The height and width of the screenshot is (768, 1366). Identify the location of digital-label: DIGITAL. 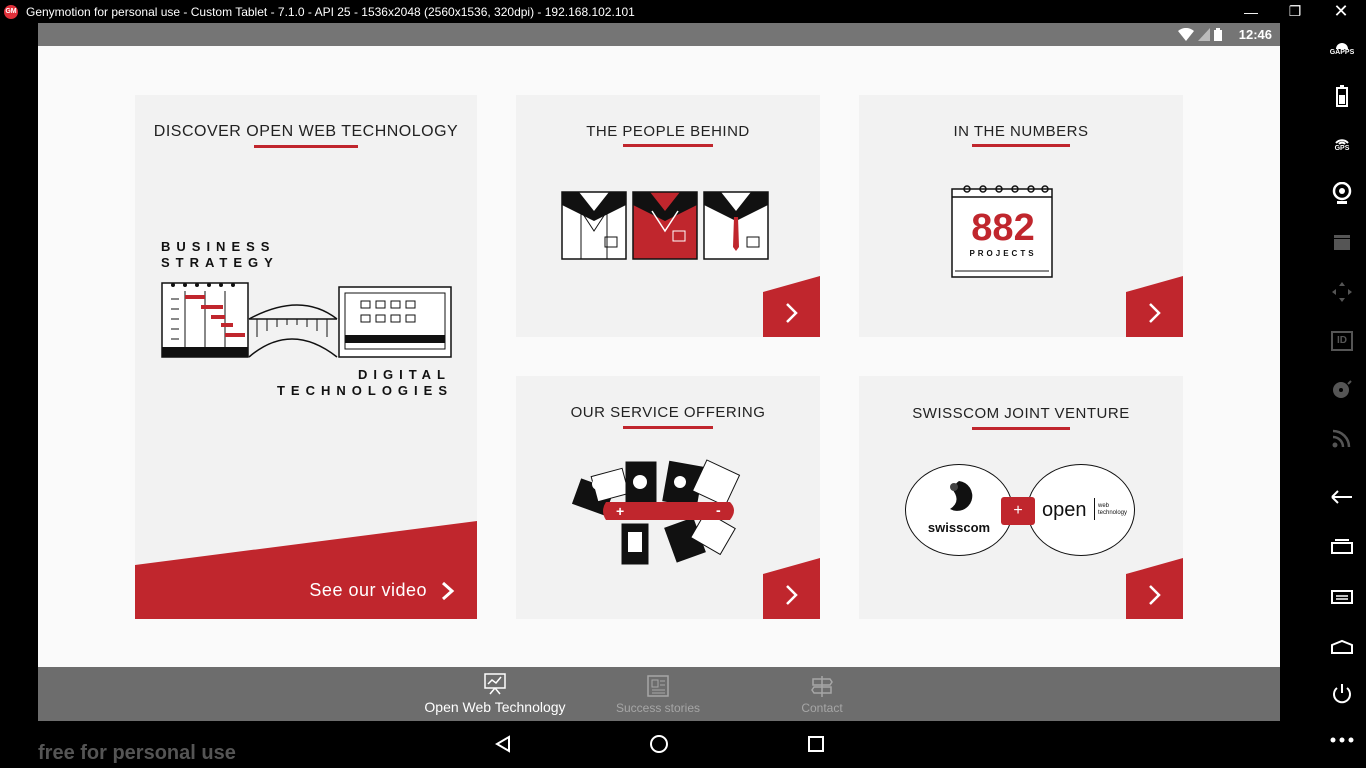
(404, 374).